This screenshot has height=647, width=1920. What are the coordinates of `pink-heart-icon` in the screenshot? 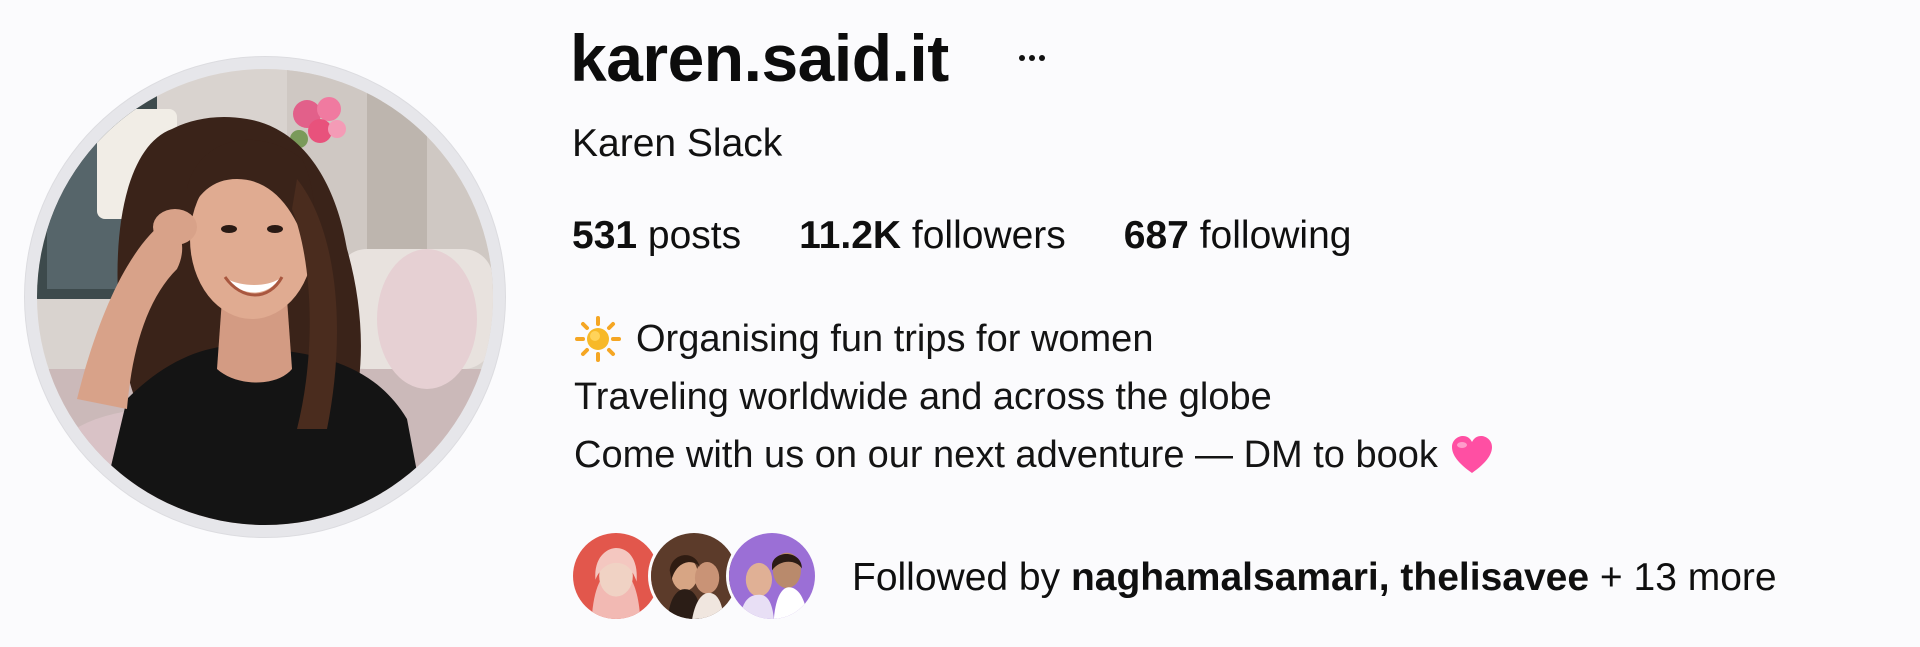 It's located at (1471, 454).